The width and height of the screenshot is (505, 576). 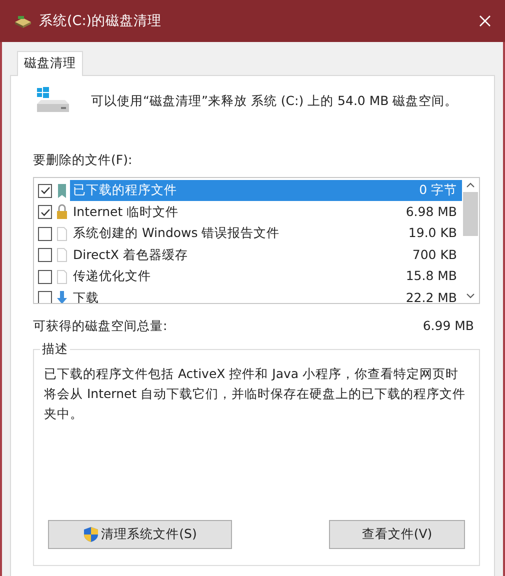 I want to click on file-item: Internet 临时文件 6.98 MB, so click(x=266, y=212).